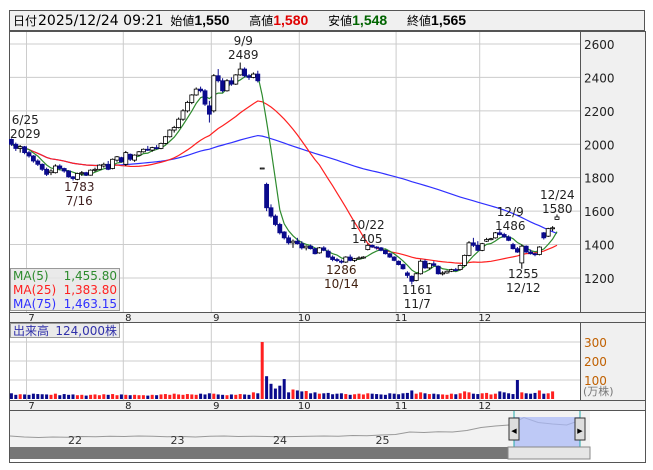  Describe the element at coordinates (327, 317) in the screenshot. I see `month-axis-top` at that location.